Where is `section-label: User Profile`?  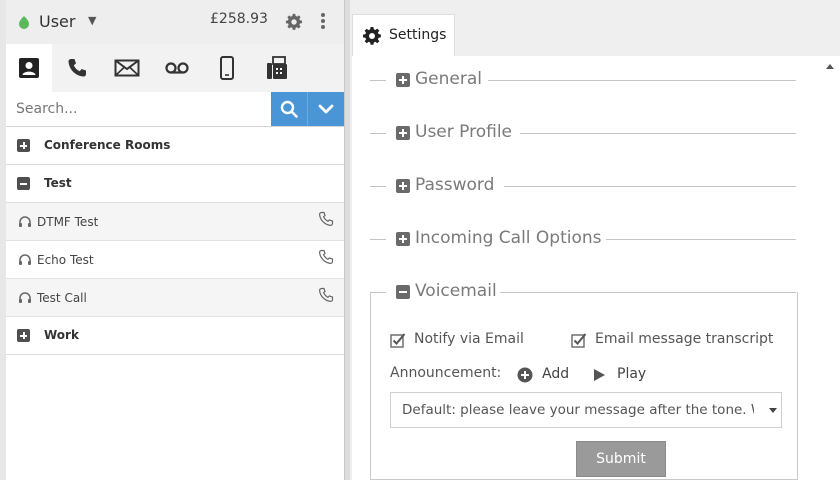 section-label: User Profile is located at coordinates (464, 132).